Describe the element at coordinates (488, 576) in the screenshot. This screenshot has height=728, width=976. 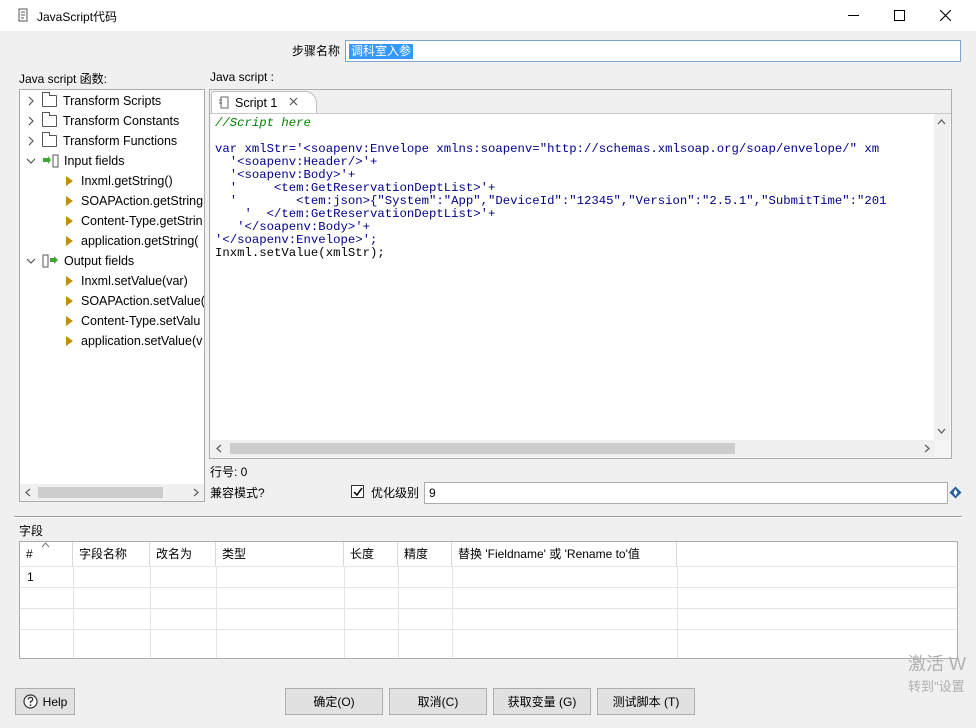
I see `table-row: 1` at that location.